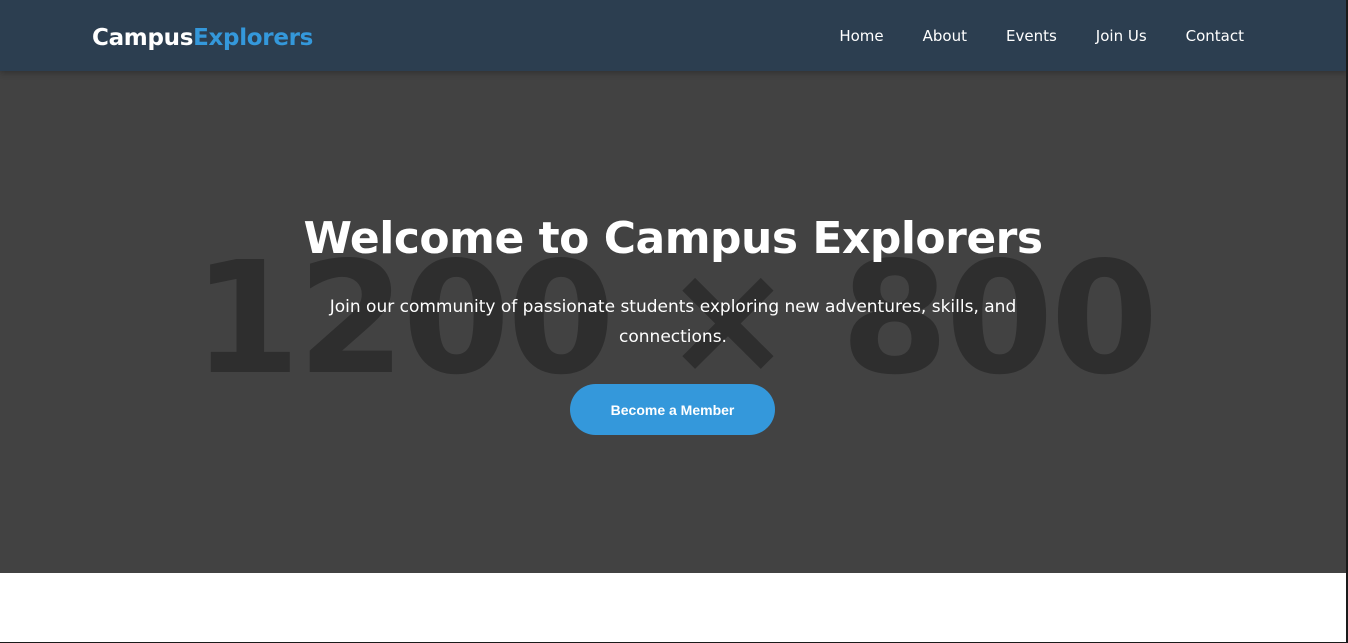 The height and width of the screenshot is (643, 1348). What do you see at coordinates (1215, 36) in the screenshot?
I see `nav-link-contact: Contact` at bounding box center [1215, 36].